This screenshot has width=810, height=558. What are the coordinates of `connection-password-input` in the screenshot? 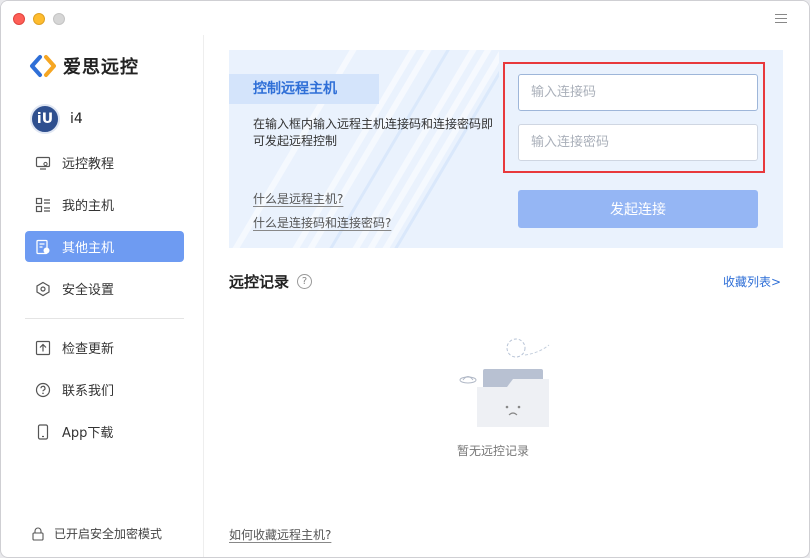 It's located at (638, 142).